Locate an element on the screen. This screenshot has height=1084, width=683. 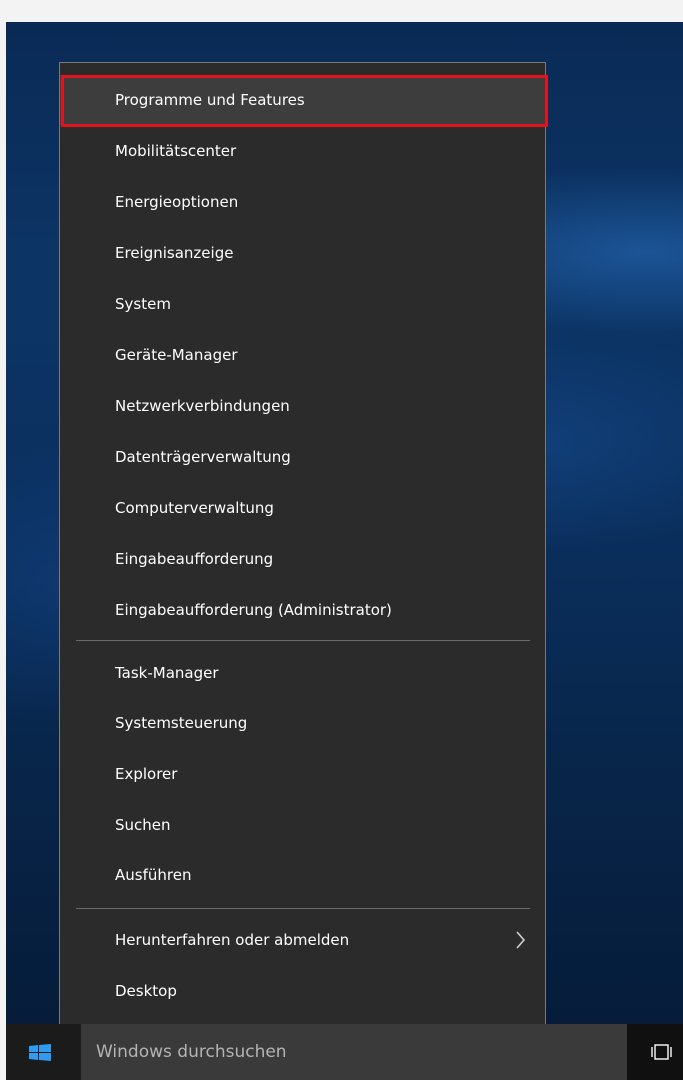
menu-item-suchen: Suchen is located at coordinates (302, 825).